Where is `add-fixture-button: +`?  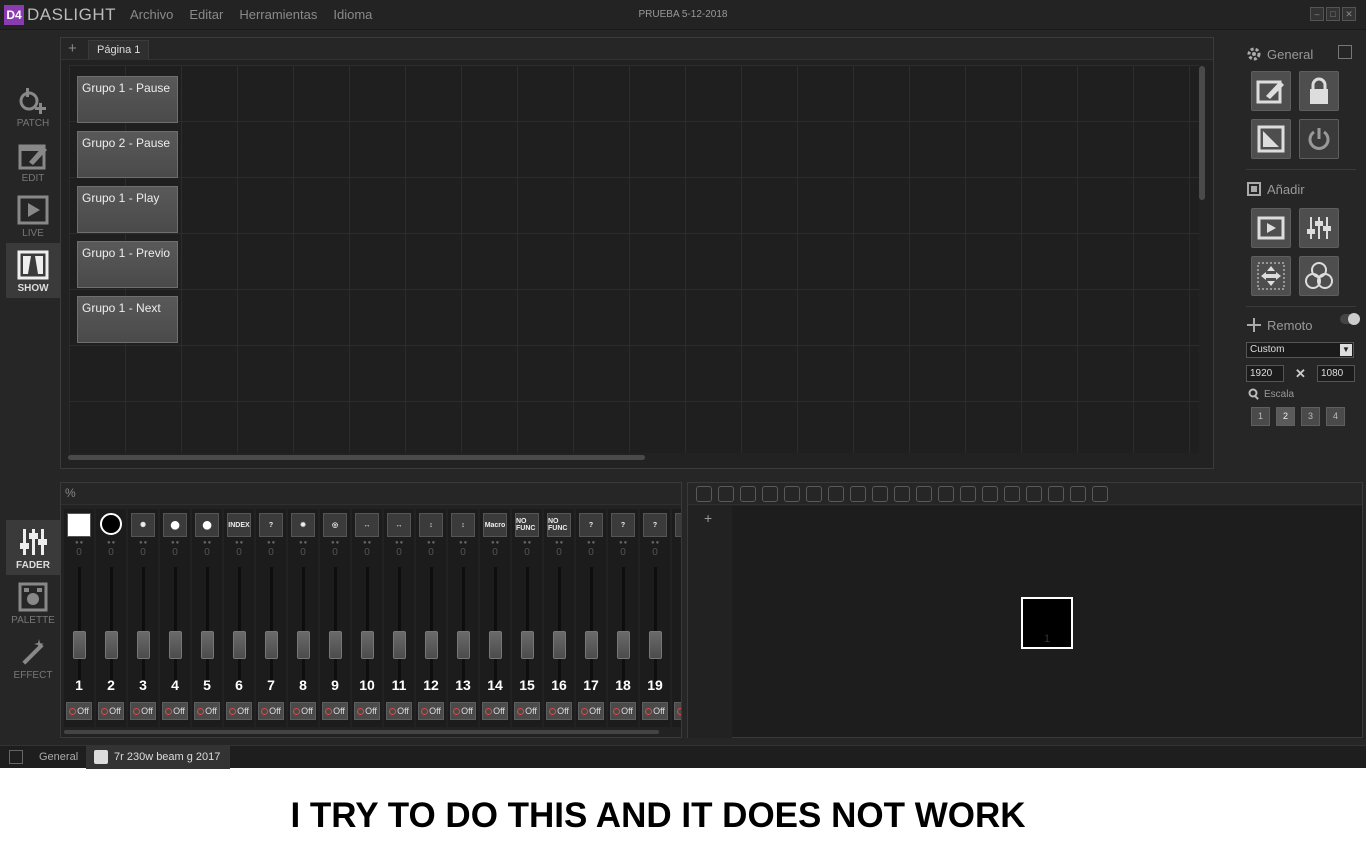 add-fixture-button: + is located at coordinates (708, 518).